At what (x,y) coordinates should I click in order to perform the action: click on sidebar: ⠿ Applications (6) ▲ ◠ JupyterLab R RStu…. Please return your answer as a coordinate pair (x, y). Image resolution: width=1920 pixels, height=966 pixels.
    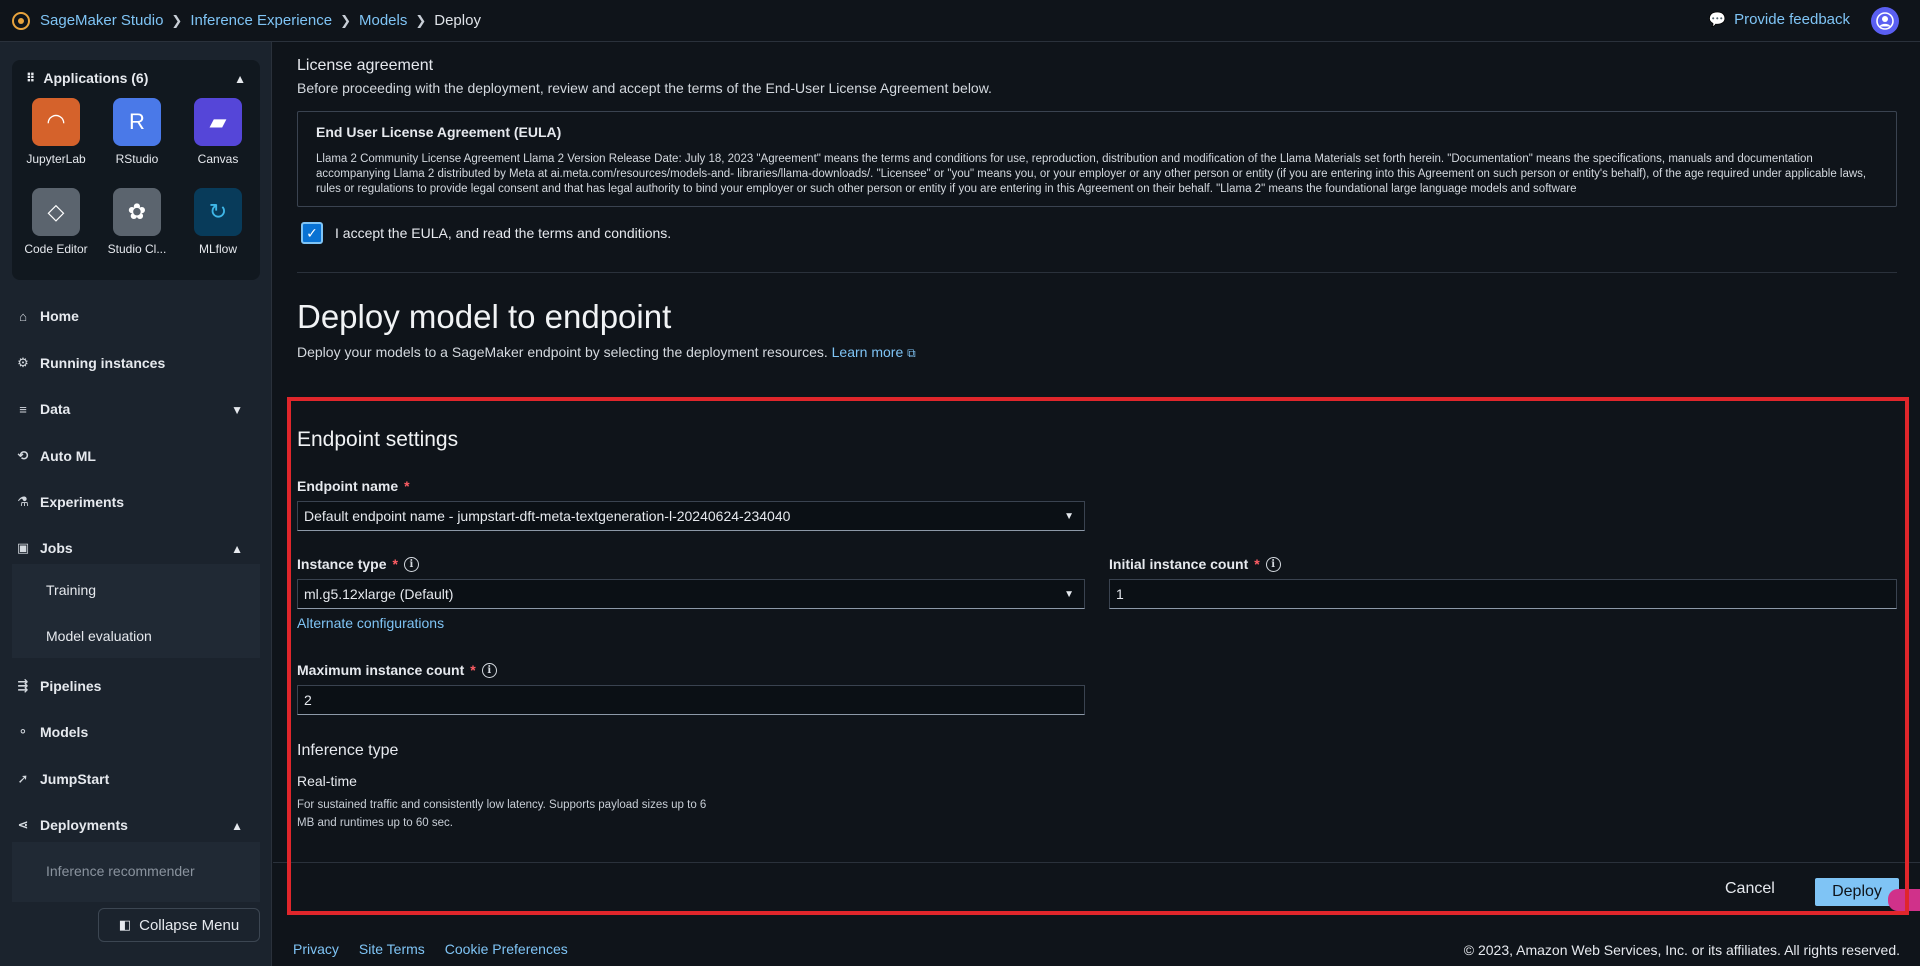
    Looking at the image, I should click on (136, 504).